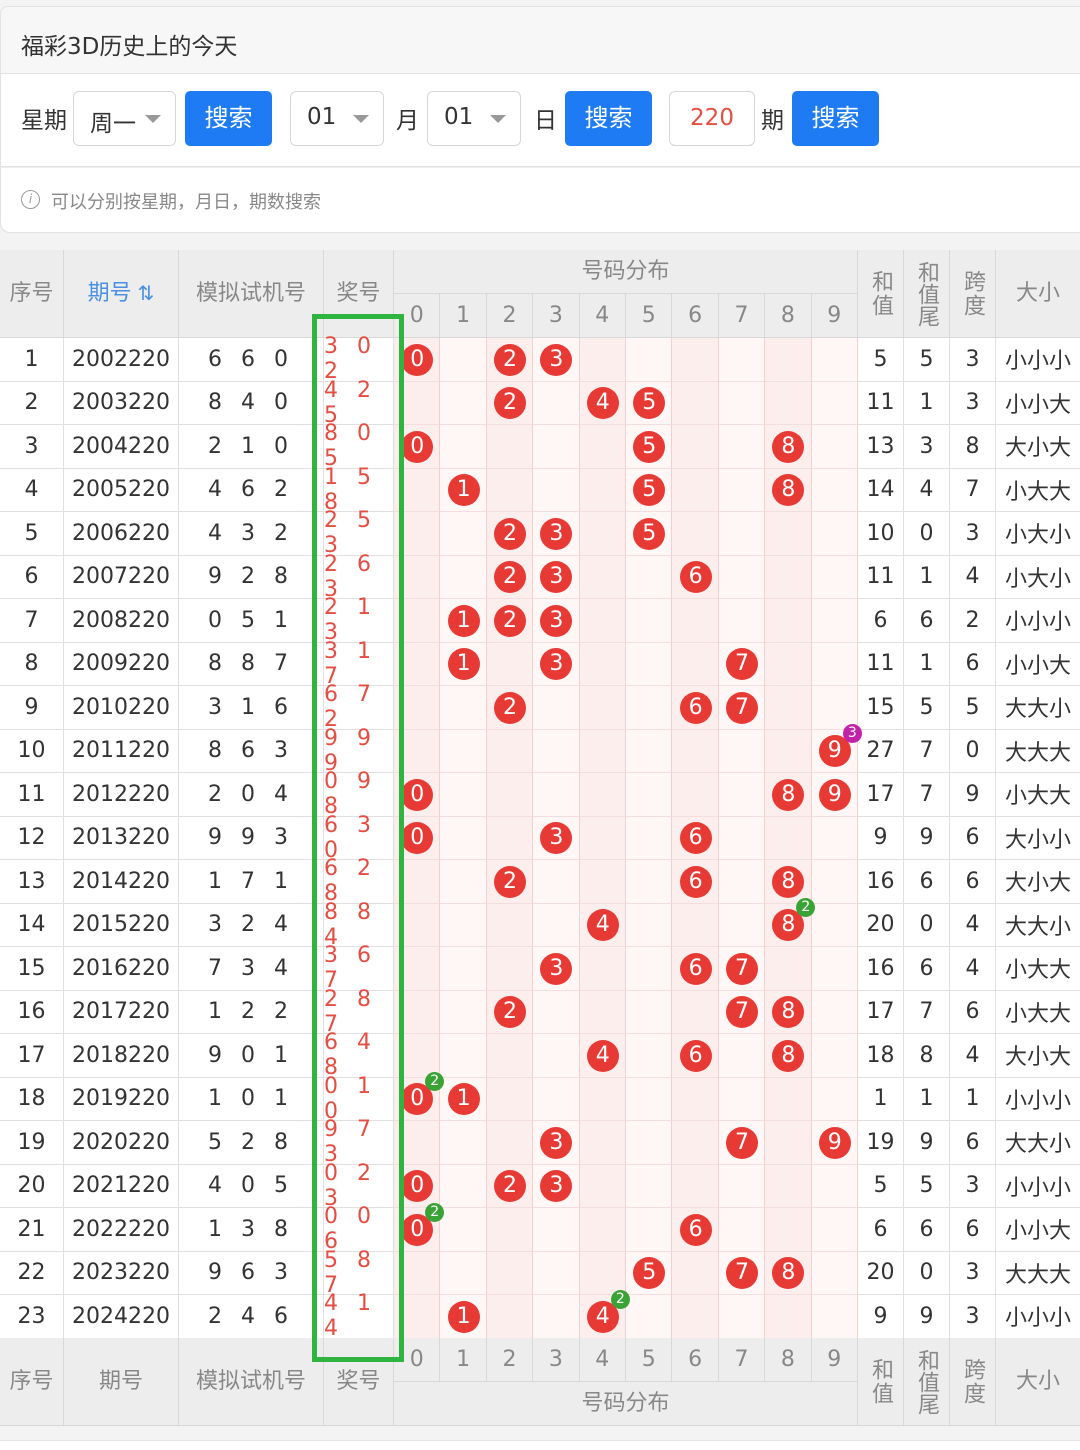  What do you see at coordinates (881, 534) in the screenshot?
I see `row-sum: 10` at bounding box center [881, 534].